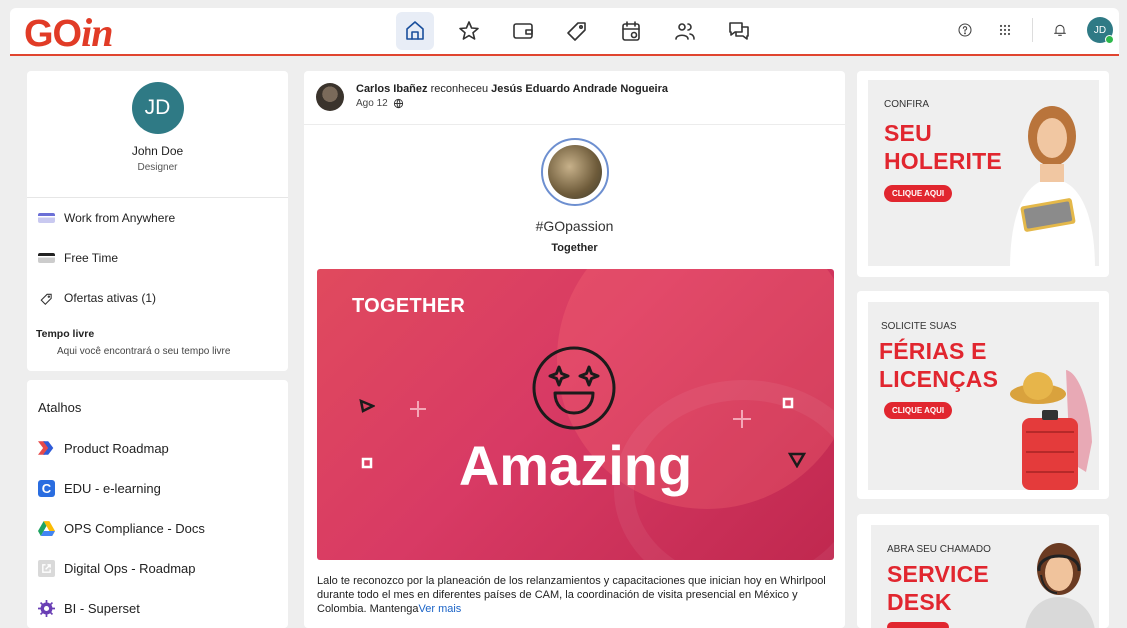 This screenshot has width=1127, height=628. What do you see at coordinates (91, 258) in the screenshot?
I see `menu-label: Free Time` at bounding box center [91, 258].